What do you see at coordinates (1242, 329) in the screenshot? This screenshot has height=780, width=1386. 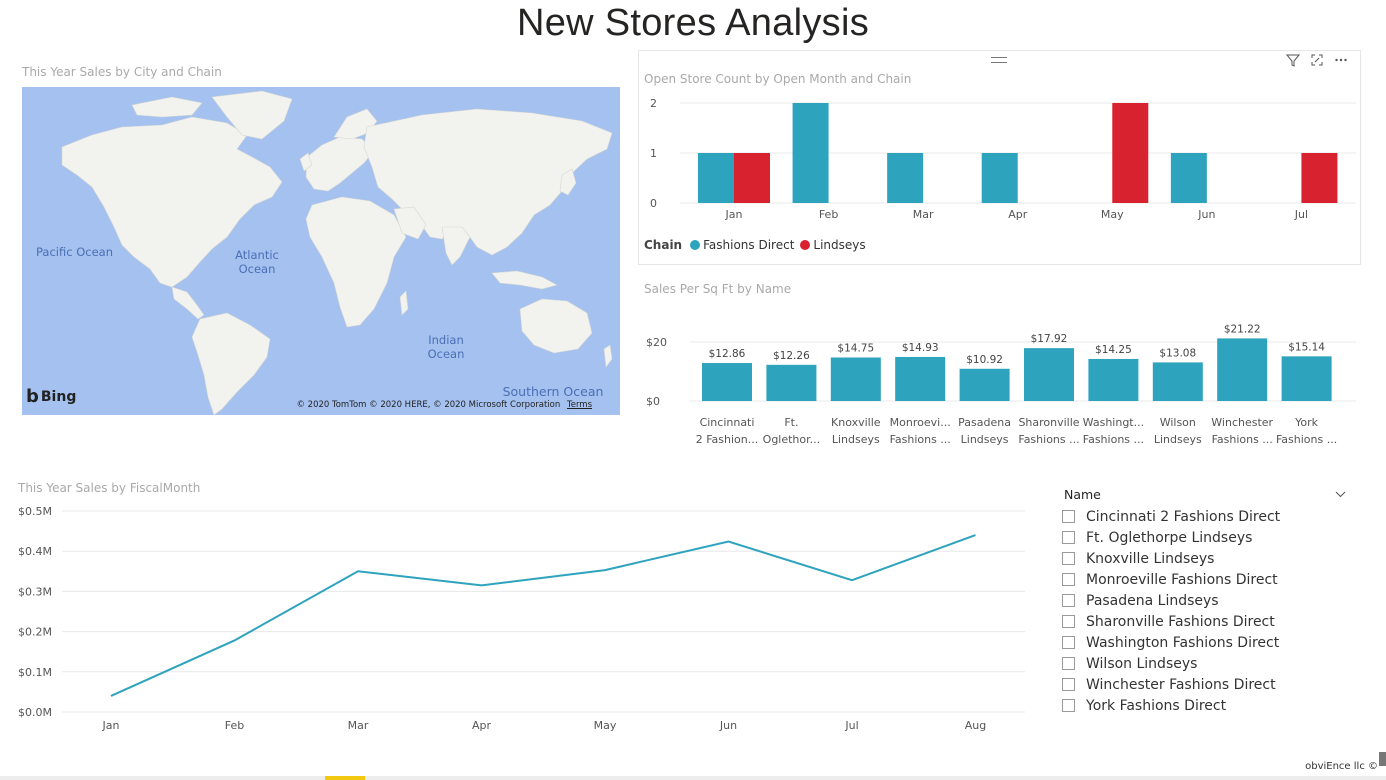 I see `data-label: $21.22` at bounding box center [1242, 329].